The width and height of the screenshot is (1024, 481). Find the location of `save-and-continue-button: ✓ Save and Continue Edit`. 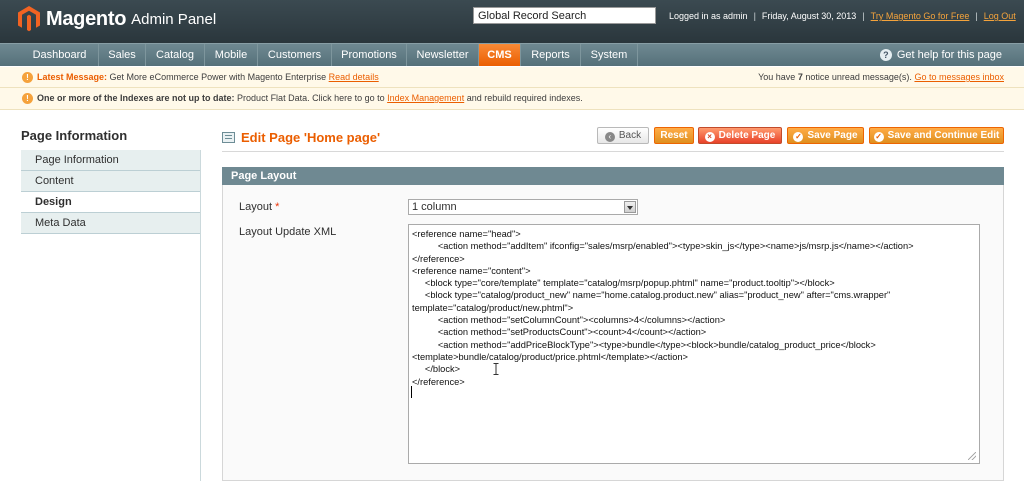

save-and-continue-button: ✓ Save and Continue Edit is located at coordinates (936, 135).